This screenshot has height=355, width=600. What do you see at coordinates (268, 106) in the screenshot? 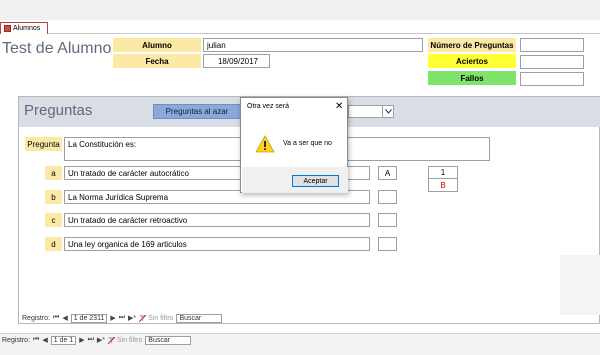
I see `dialog-title: Otra vez será` at bounding box center [268, 106].